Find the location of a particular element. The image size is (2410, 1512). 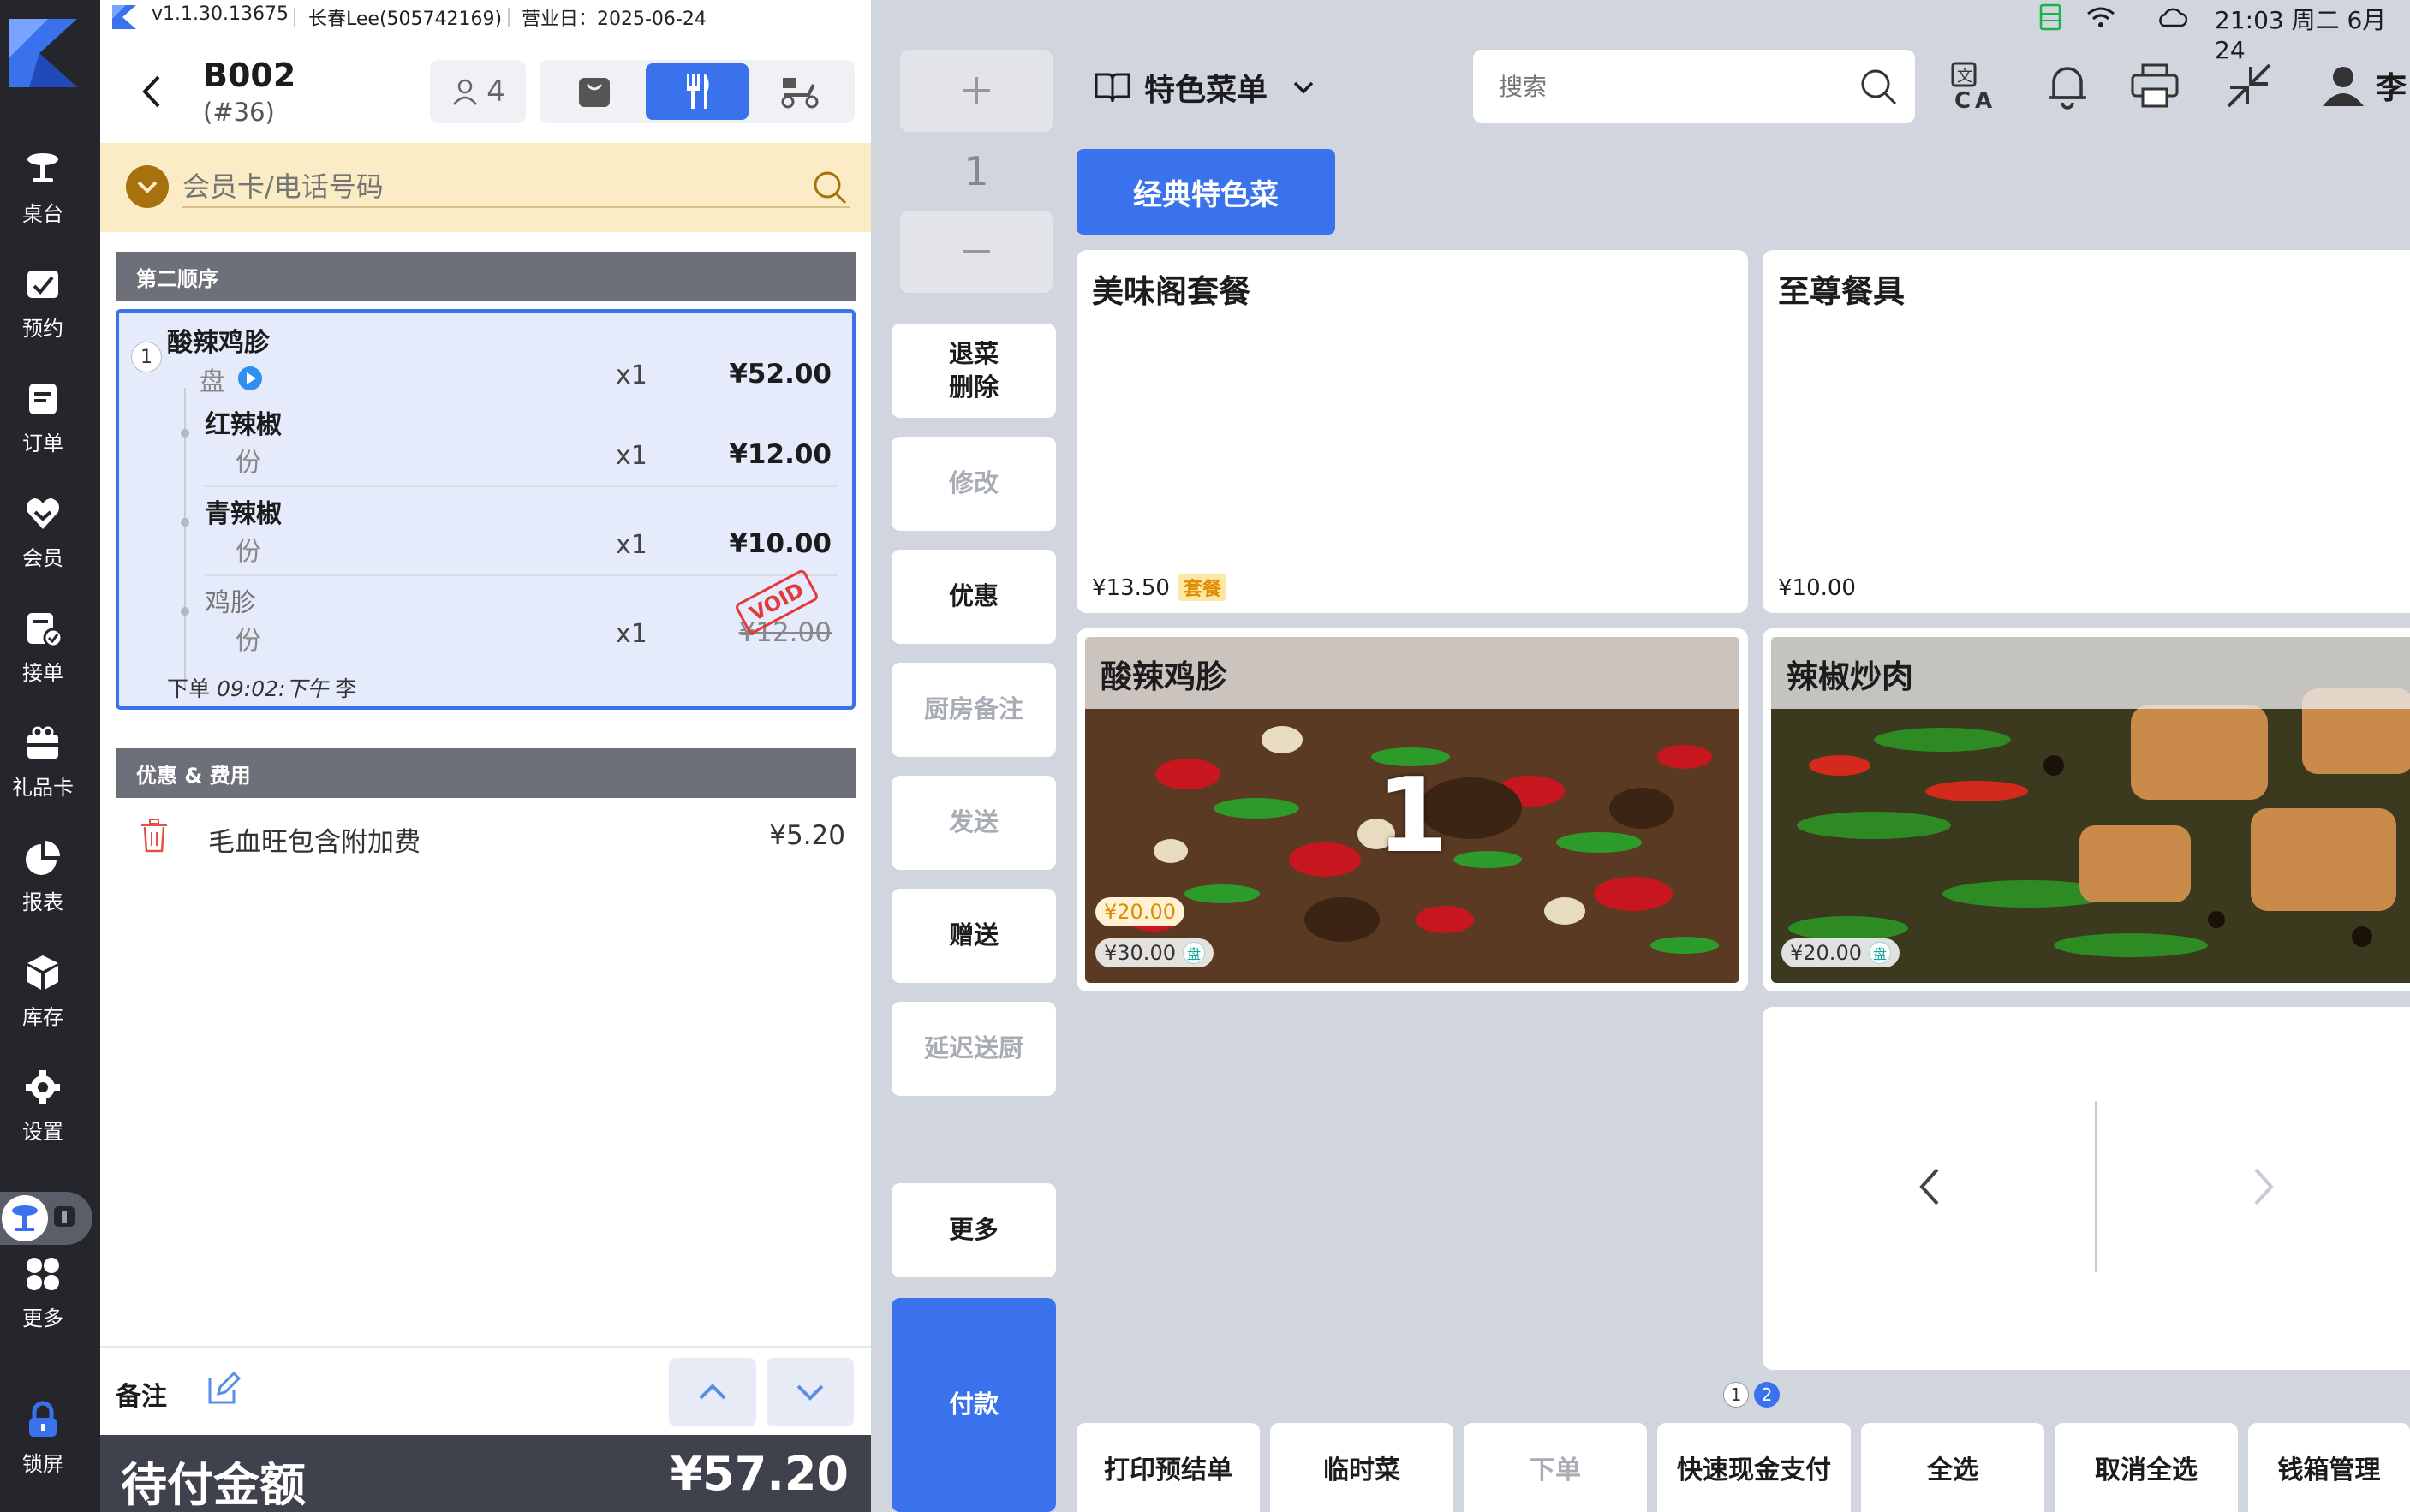

place-order-button: 下单 is located at coordinates (1555, 1467).